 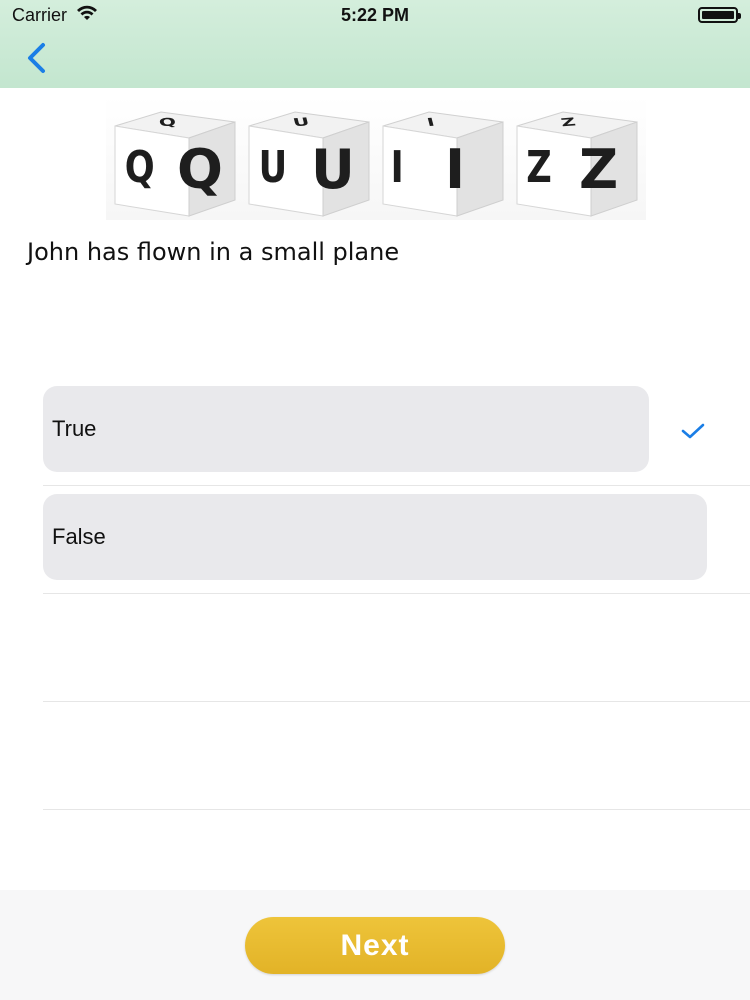 What do you see at coordinates (175, 164) in the screenshot?
I see `logo-cube: Q Q Q` at bounding box center [175, 164].